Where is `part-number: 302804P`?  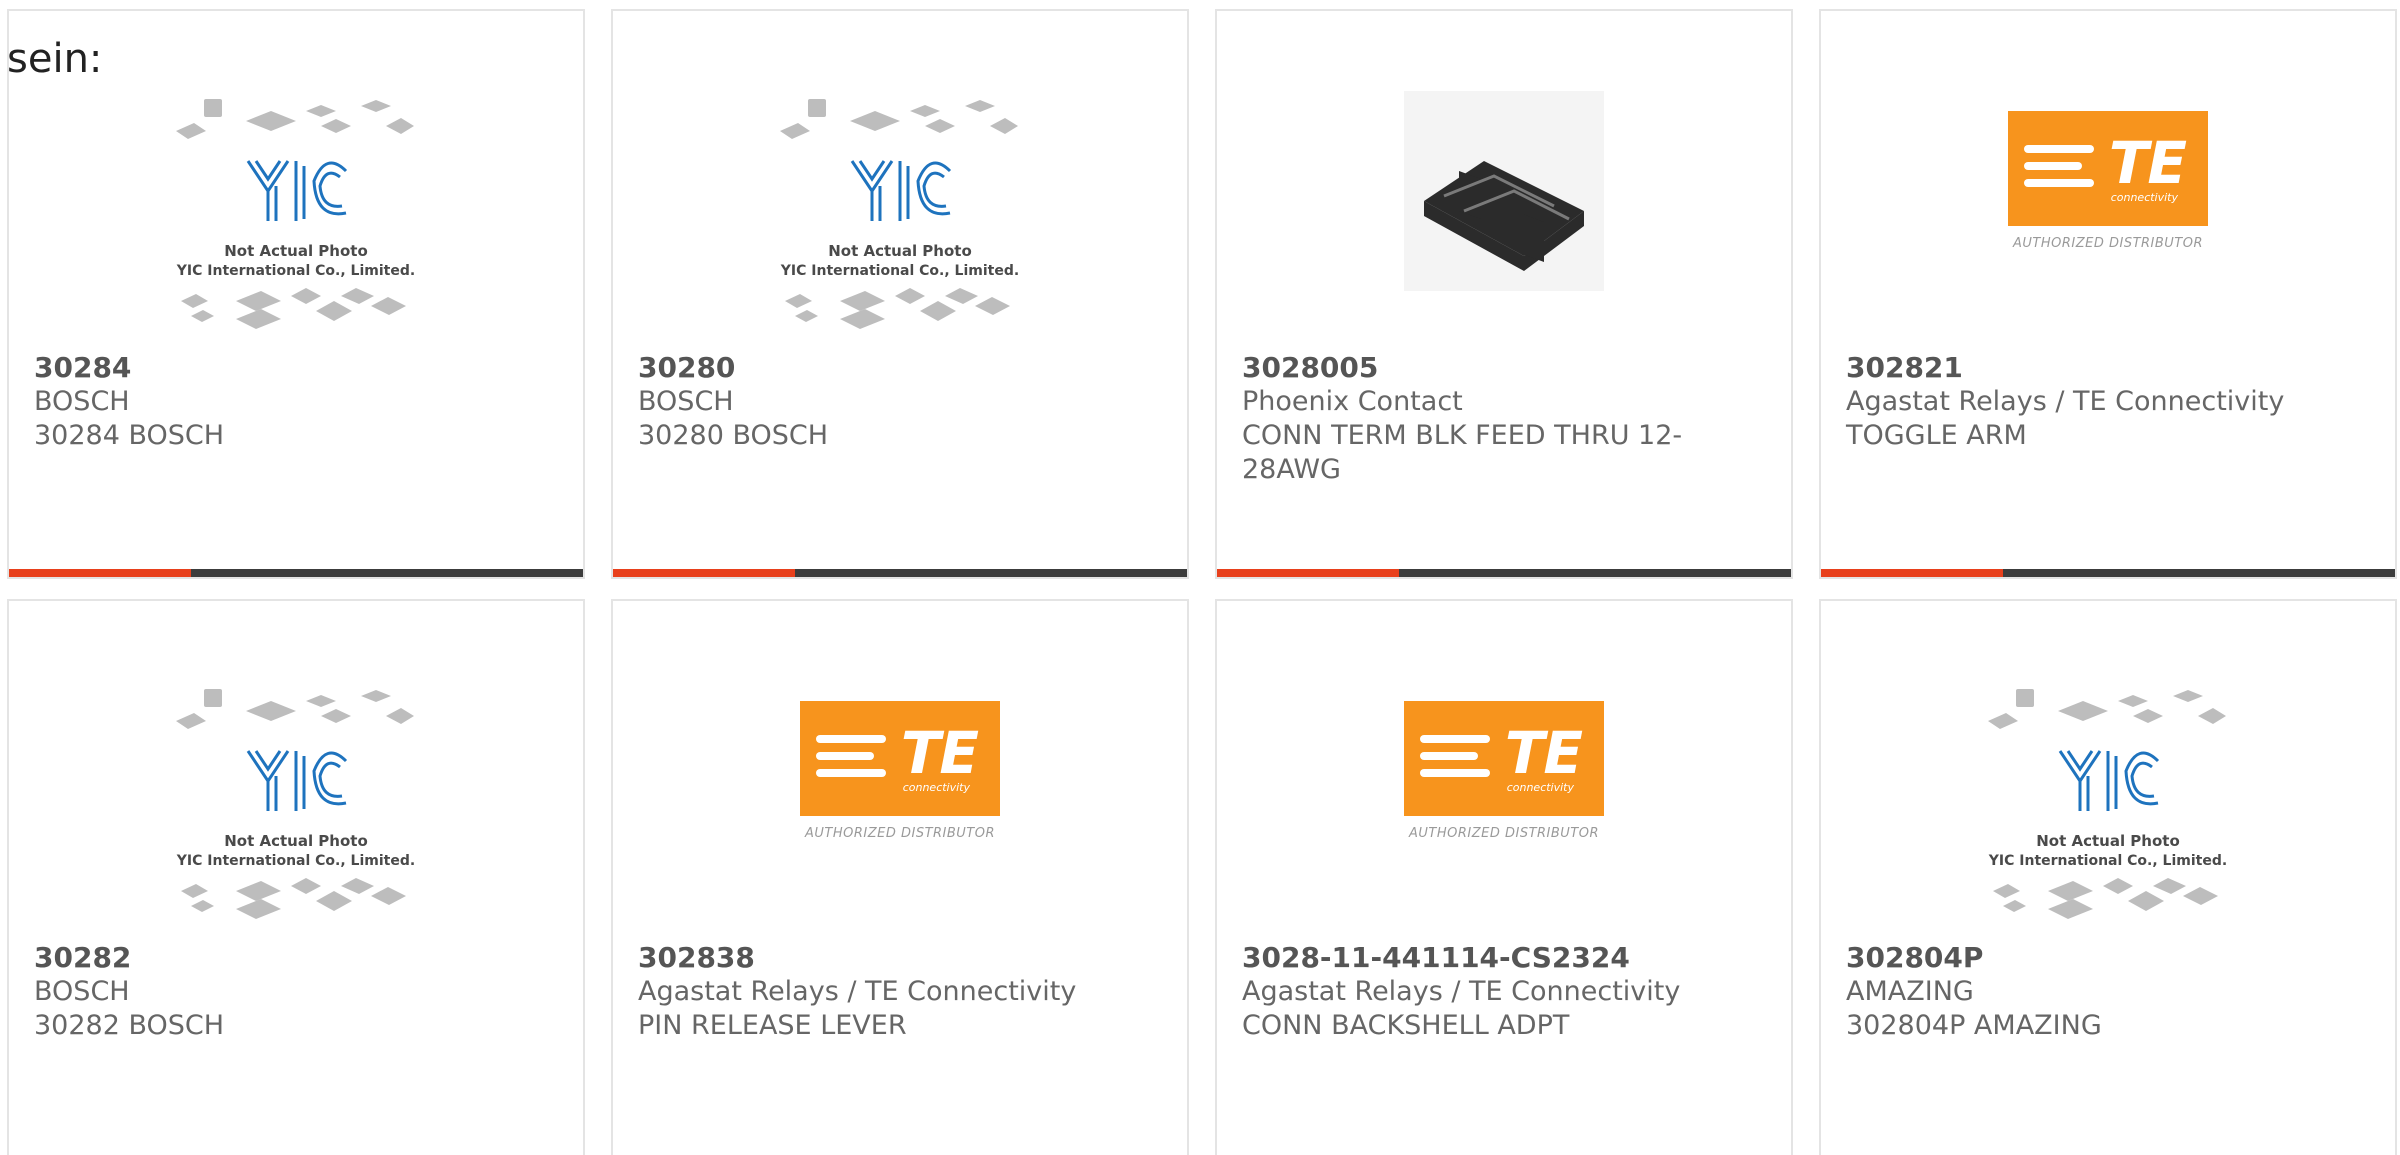 part-number: 302804P is located at coordinates (2105, 958).